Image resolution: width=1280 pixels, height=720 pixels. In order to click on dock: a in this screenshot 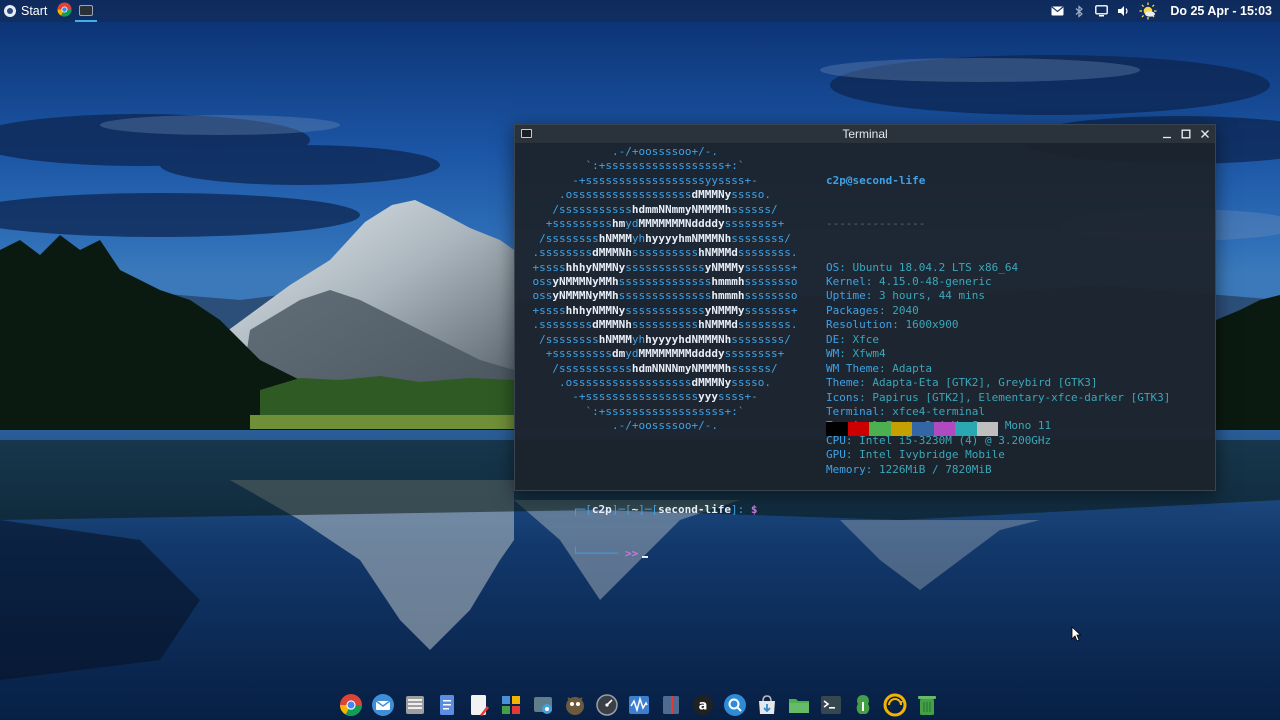, I will do `click(639, 704)`.